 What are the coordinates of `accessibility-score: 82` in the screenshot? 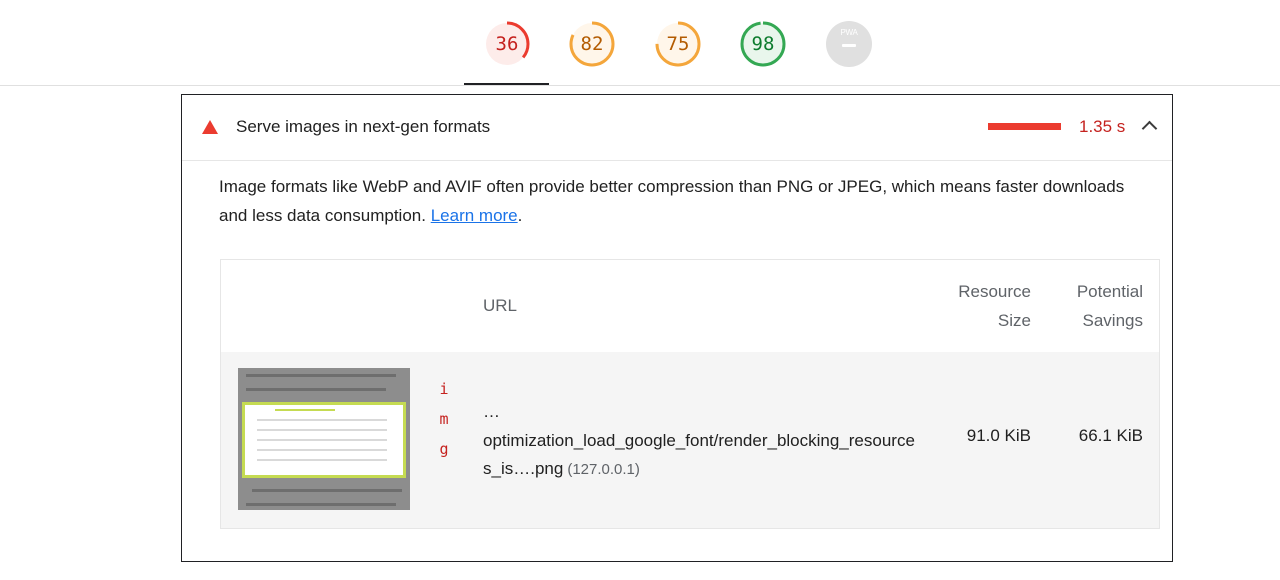 It's located at (592, 44).